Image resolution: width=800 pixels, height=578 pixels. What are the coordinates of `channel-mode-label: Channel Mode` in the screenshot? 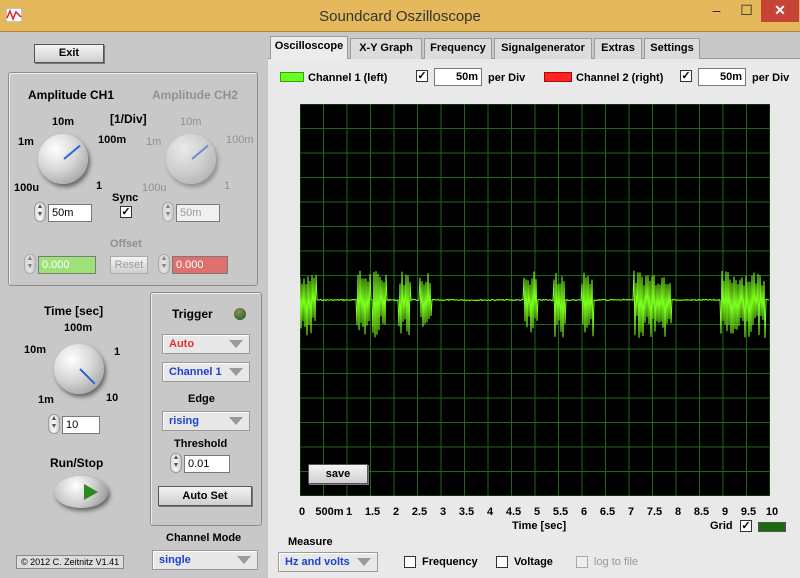 It's located at (204, 538).